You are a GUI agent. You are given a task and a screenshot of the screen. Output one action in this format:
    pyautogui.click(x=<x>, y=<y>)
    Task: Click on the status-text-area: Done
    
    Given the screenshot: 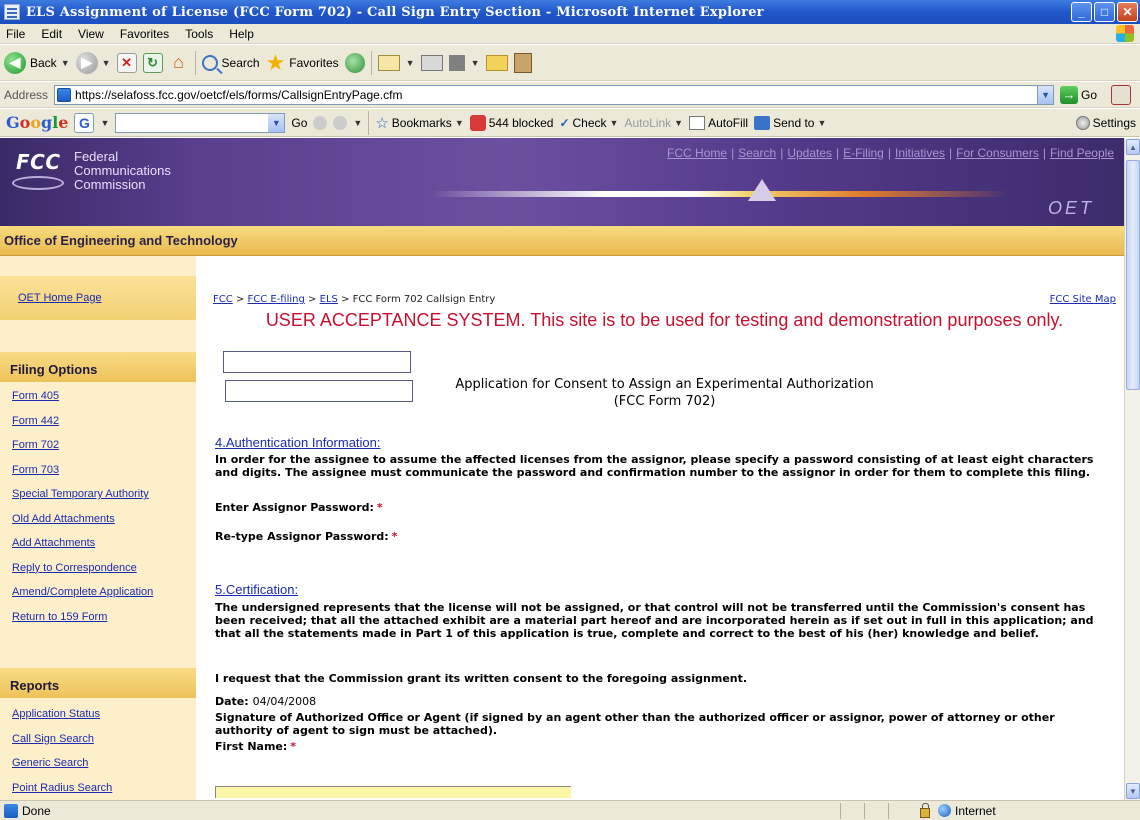 What is the action you would take?
    pyautogui.click(x=420, y=810)
    